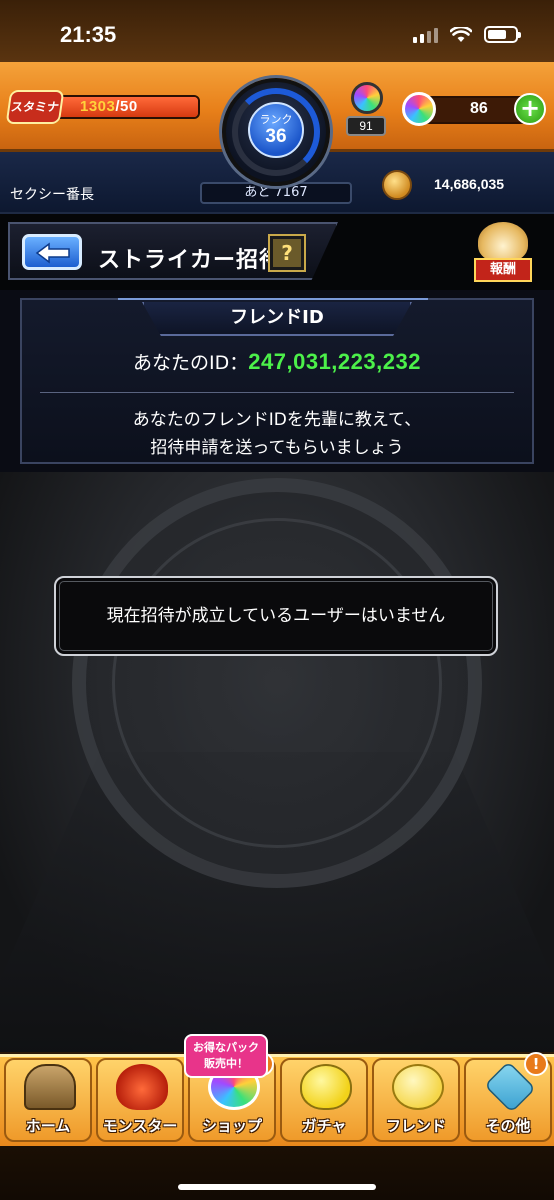  Describe the element at coordinates (88, 34) in the screenshot. I see `status-time: 21:35` at that location.